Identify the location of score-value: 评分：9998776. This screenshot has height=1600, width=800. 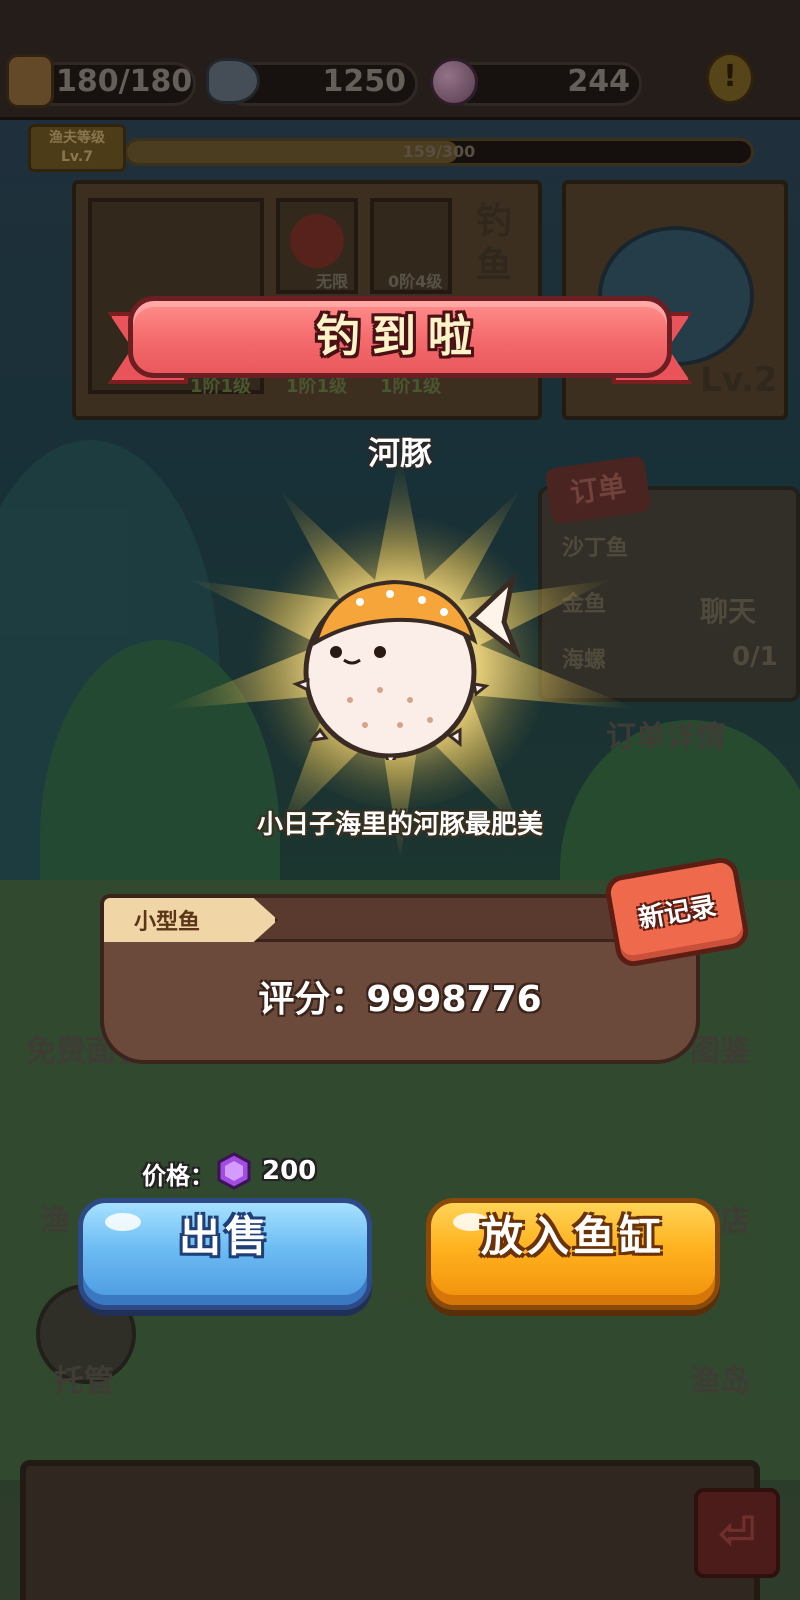
(400, 999).